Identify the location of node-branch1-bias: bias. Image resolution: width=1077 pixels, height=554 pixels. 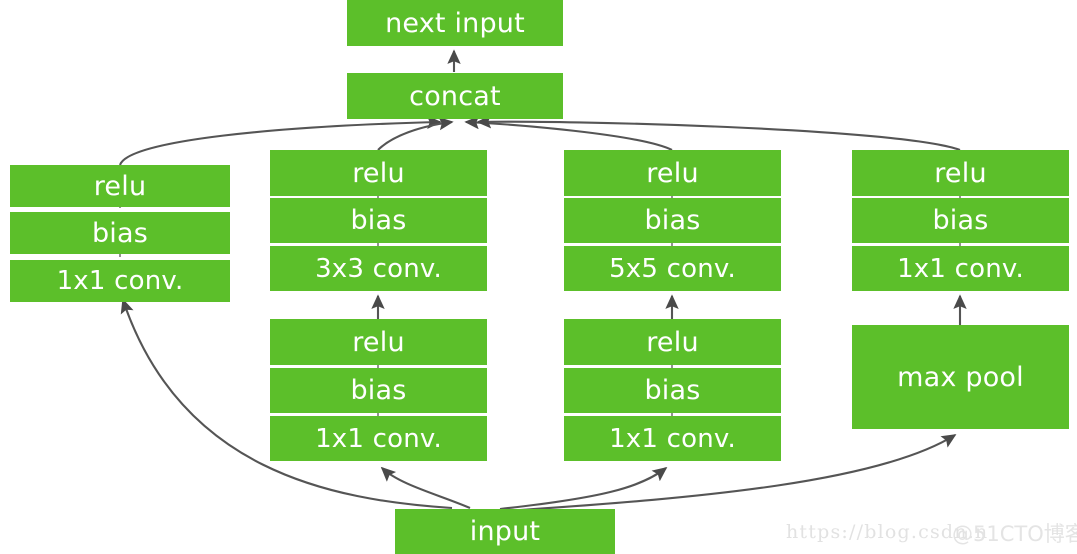
(120, 233).